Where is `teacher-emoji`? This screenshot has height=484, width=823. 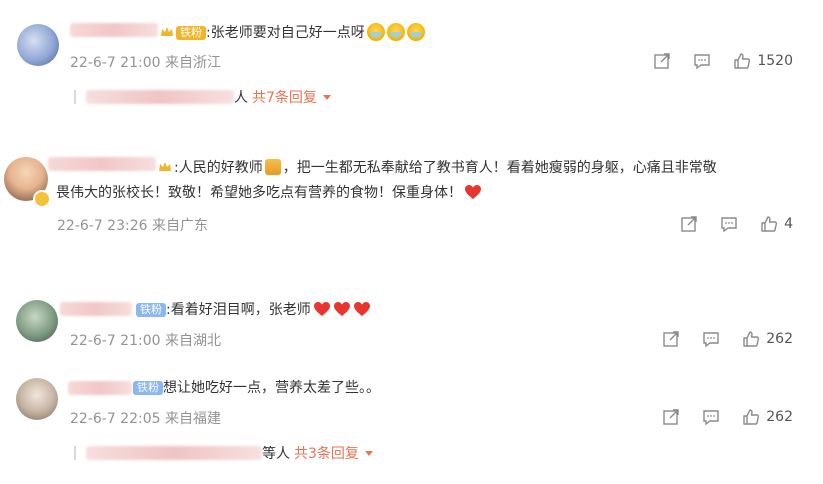
teacher-emoji is located at coordinates (272, 167).